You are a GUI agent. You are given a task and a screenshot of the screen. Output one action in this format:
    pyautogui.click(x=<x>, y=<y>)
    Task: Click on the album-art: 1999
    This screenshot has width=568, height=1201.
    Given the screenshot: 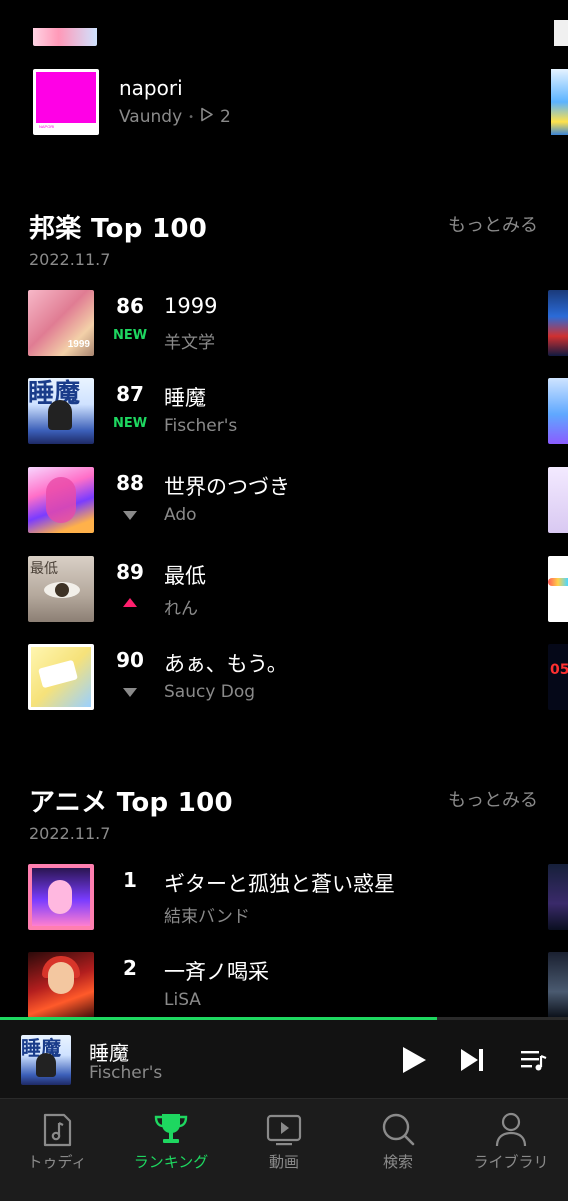 What is the action you would take?
    pyautogui.click(x=61, y=323)
    